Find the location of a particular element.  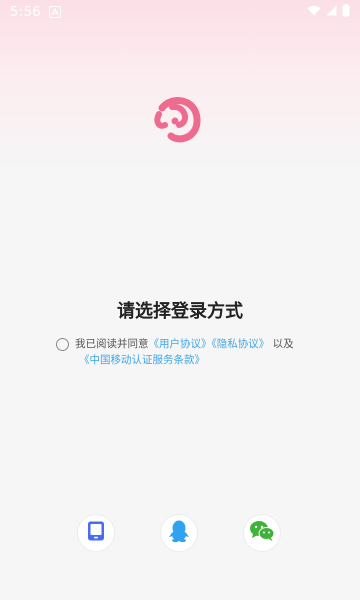

status-bar: 5:56 is located at coordinates (180, 12).